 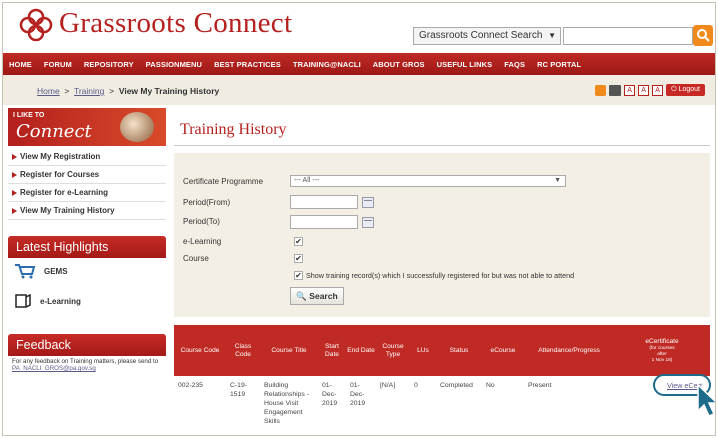 I want to click on certificate-label: Certificate Programme, so click(x=223, y=181).